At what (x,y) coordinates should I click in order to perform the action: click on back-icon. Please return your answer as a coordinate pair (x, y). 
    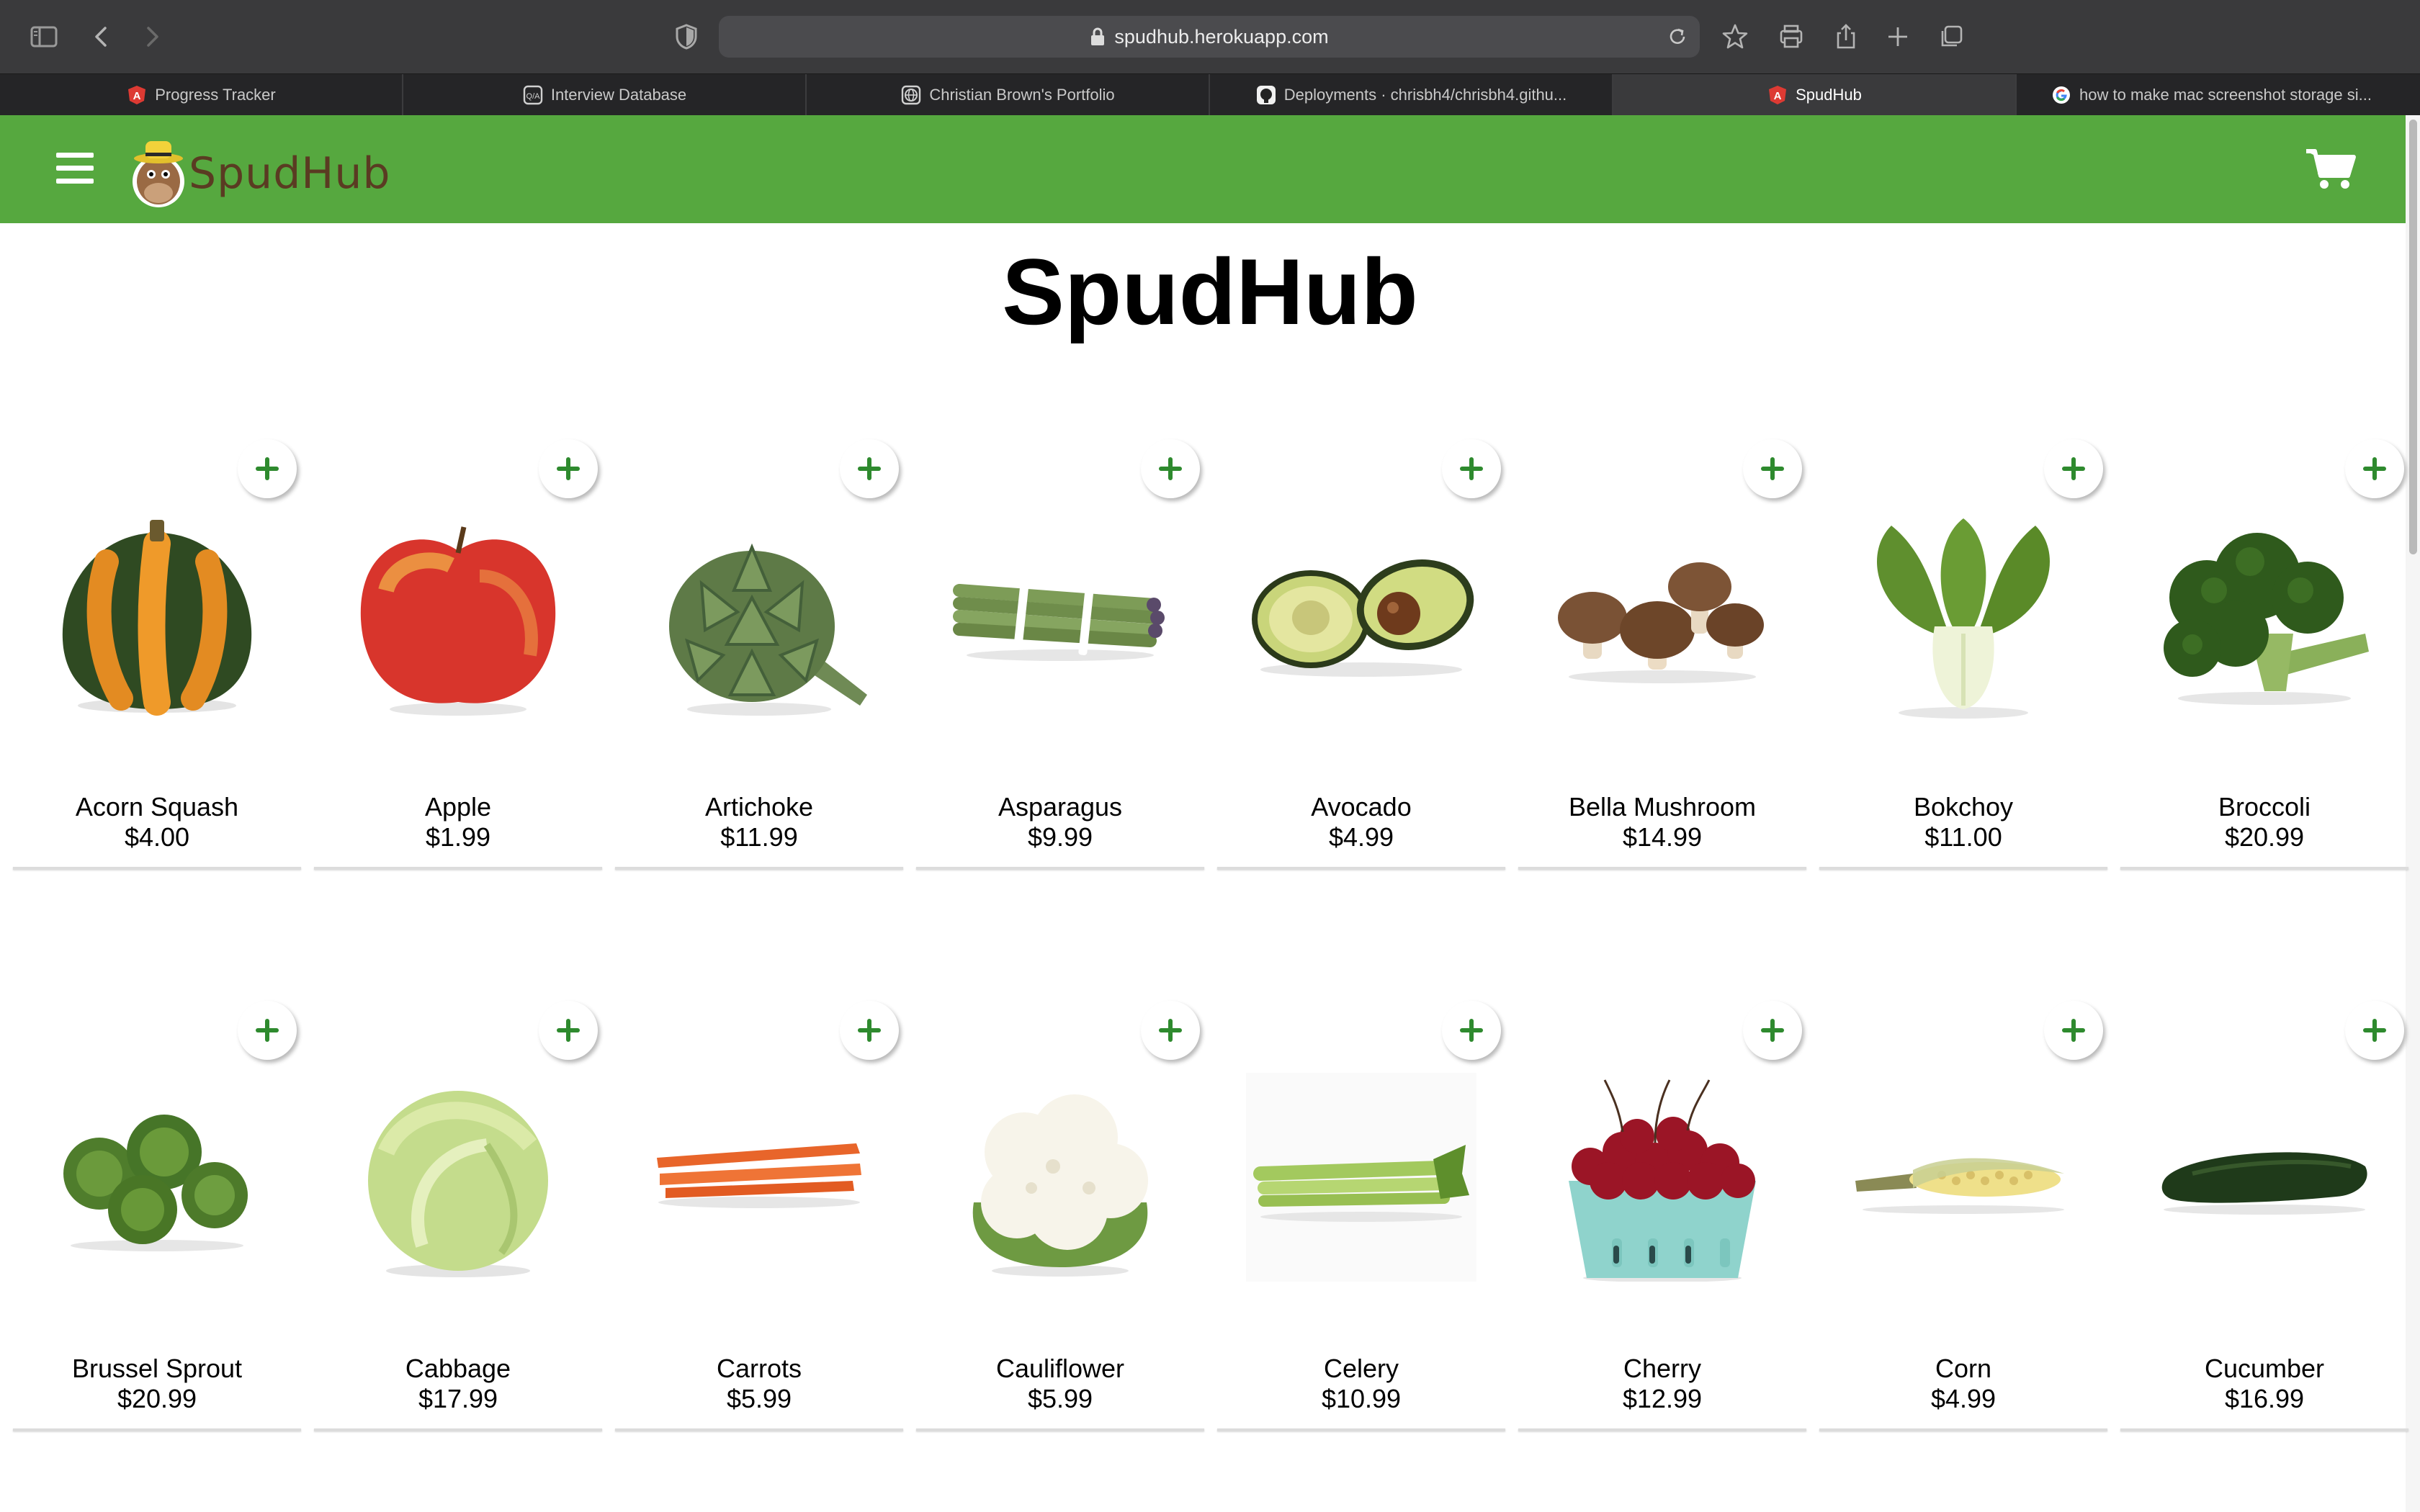
    Looking at the image, I should click on (101, 37).